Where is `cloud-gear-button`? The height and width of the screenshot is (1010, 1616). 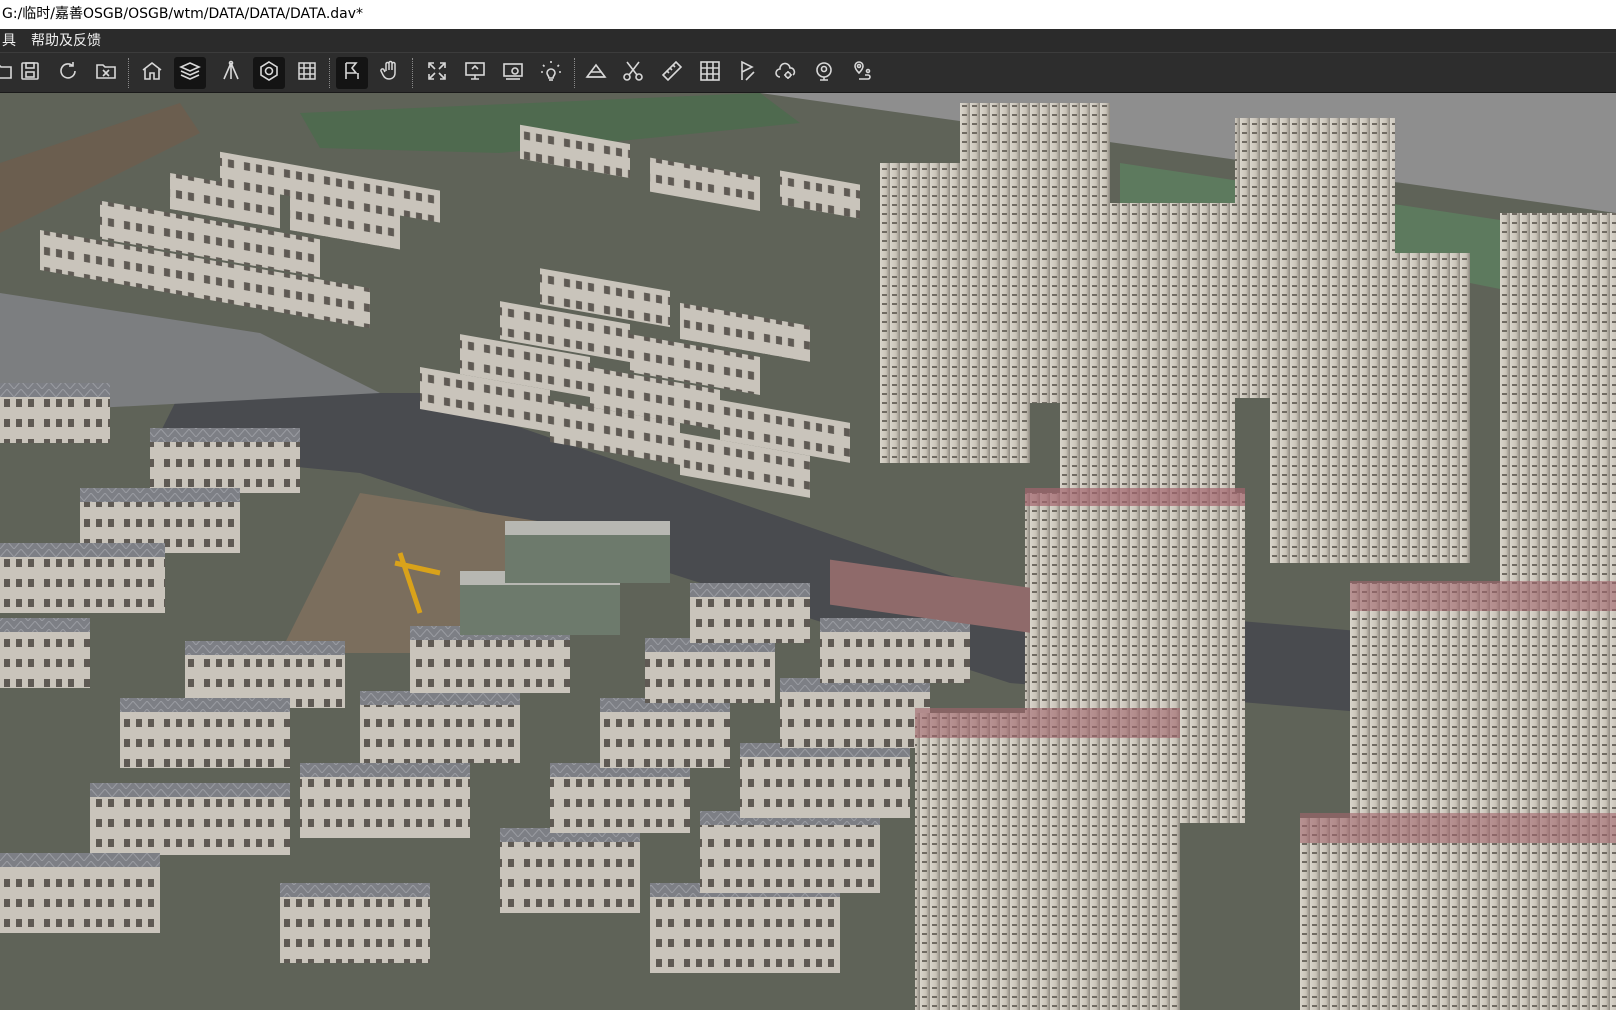
cloud-gear-button is located at coordinates (786, 73).